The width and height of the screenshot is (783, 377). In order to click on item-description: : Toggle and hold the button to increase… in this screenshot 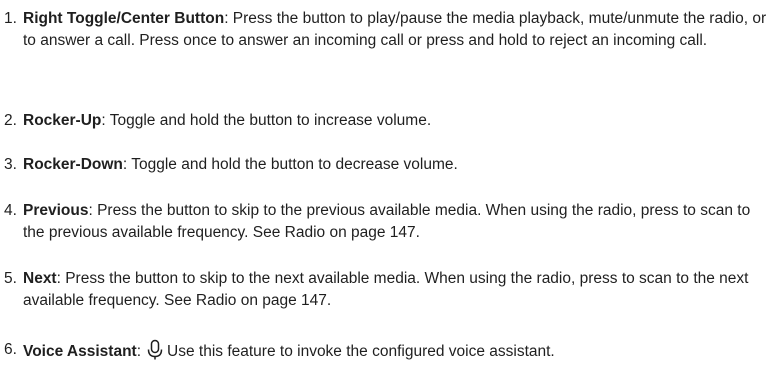, I will do `click(266, 120)`.